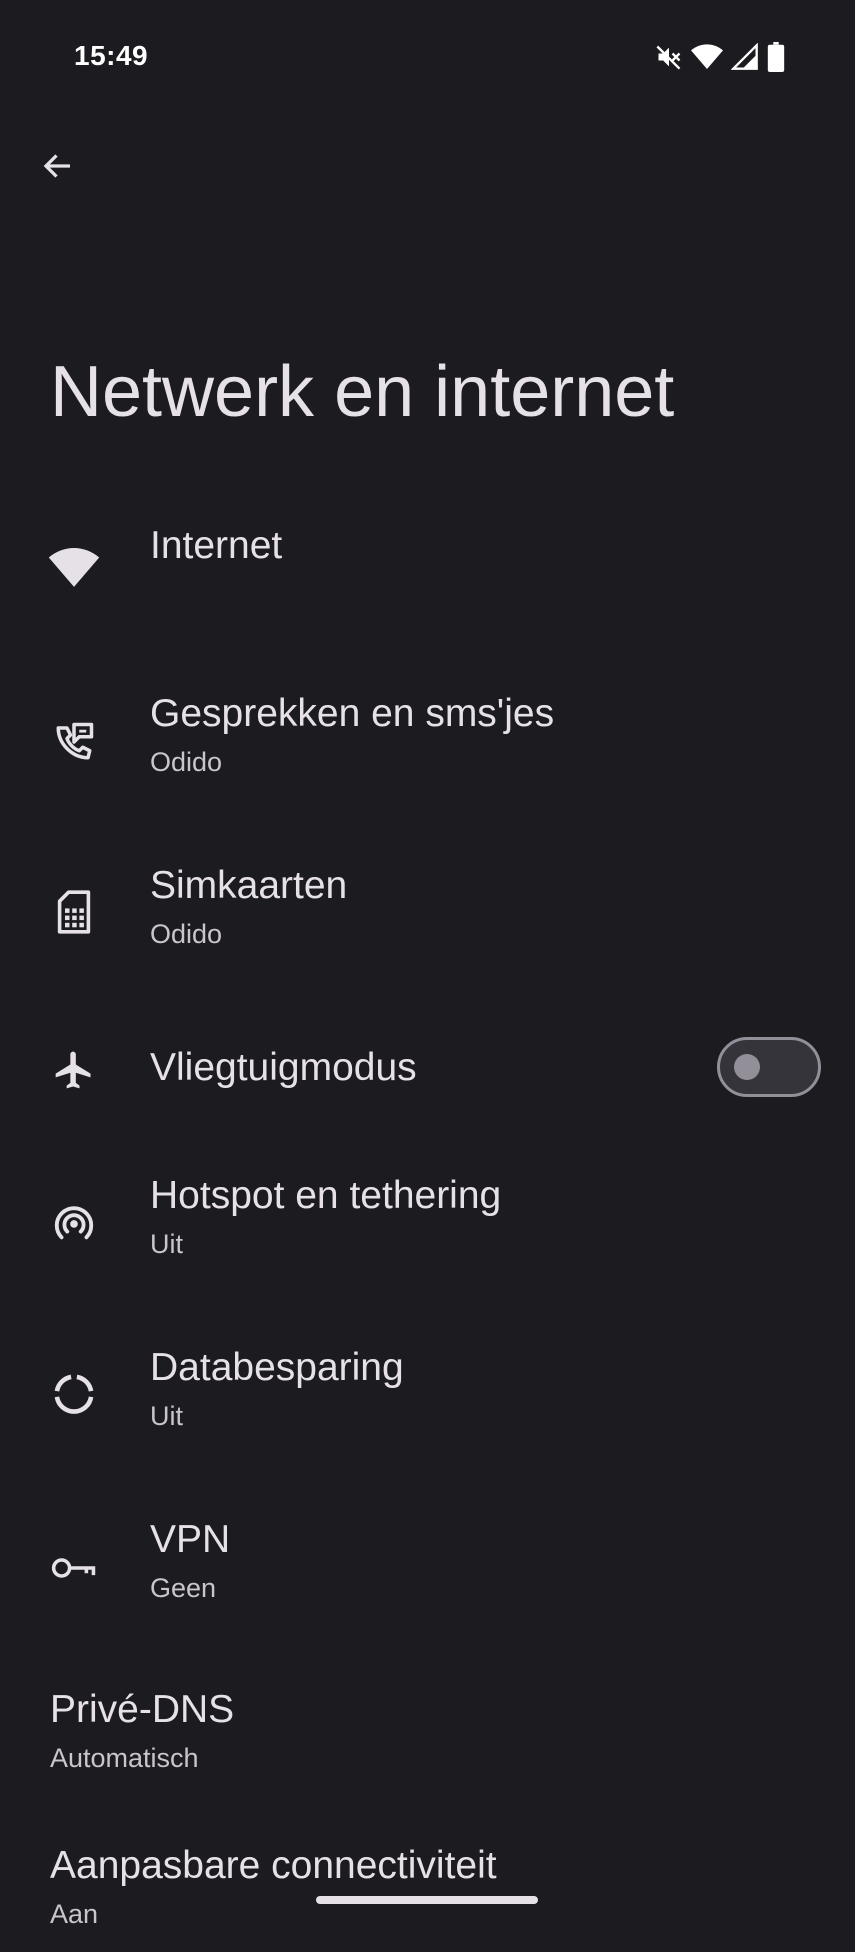 The width and height of the screenshot is (855, 1952). Describe the element at coordinates (427, 1409) in the screenshot. I see `settings-item-data-saver: Databesparing Uit` at that location.